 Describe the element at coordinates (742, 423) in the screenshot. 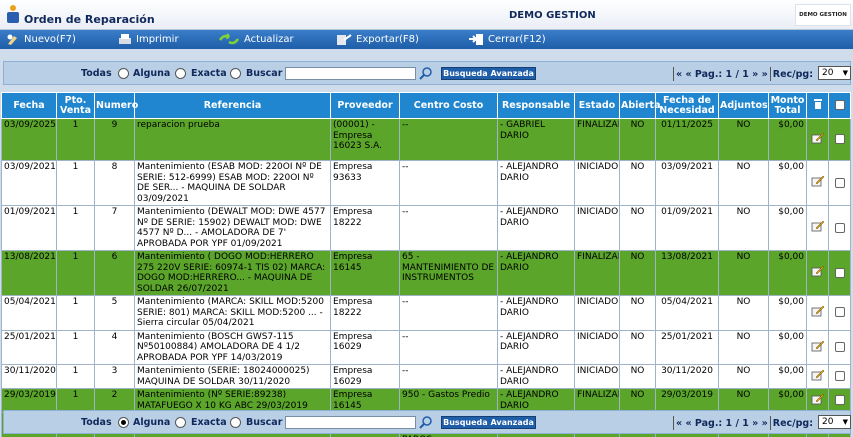

I see `pager-bottom: « « Pag.: 1 / 1 » » Rec/pg:` at that location.